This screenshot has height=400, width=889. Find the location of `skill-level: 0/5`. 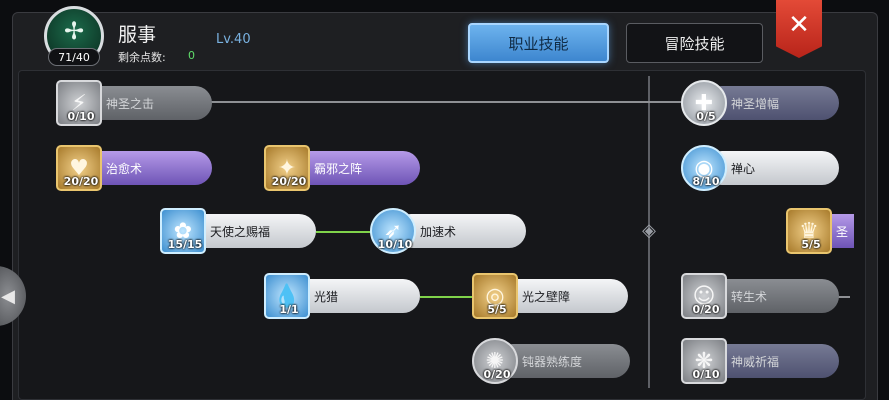

skill-level: 0/5 is located at coordinates (706, 116).